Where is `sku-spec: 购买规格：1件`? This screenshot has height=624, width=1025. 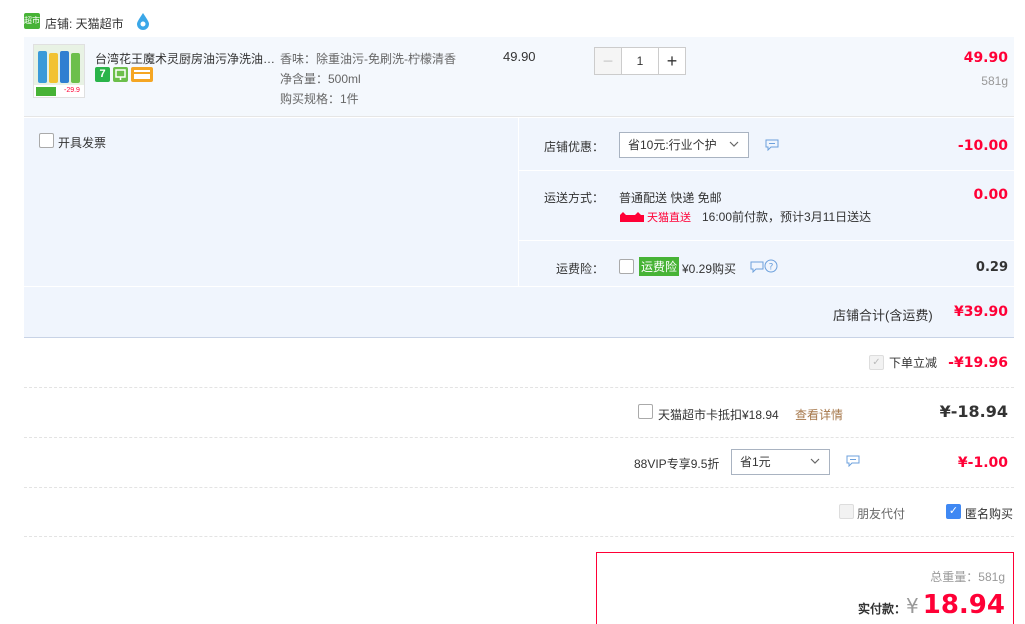 sku-spec: 购买规格：1件 is located at coordinates (319, 99).